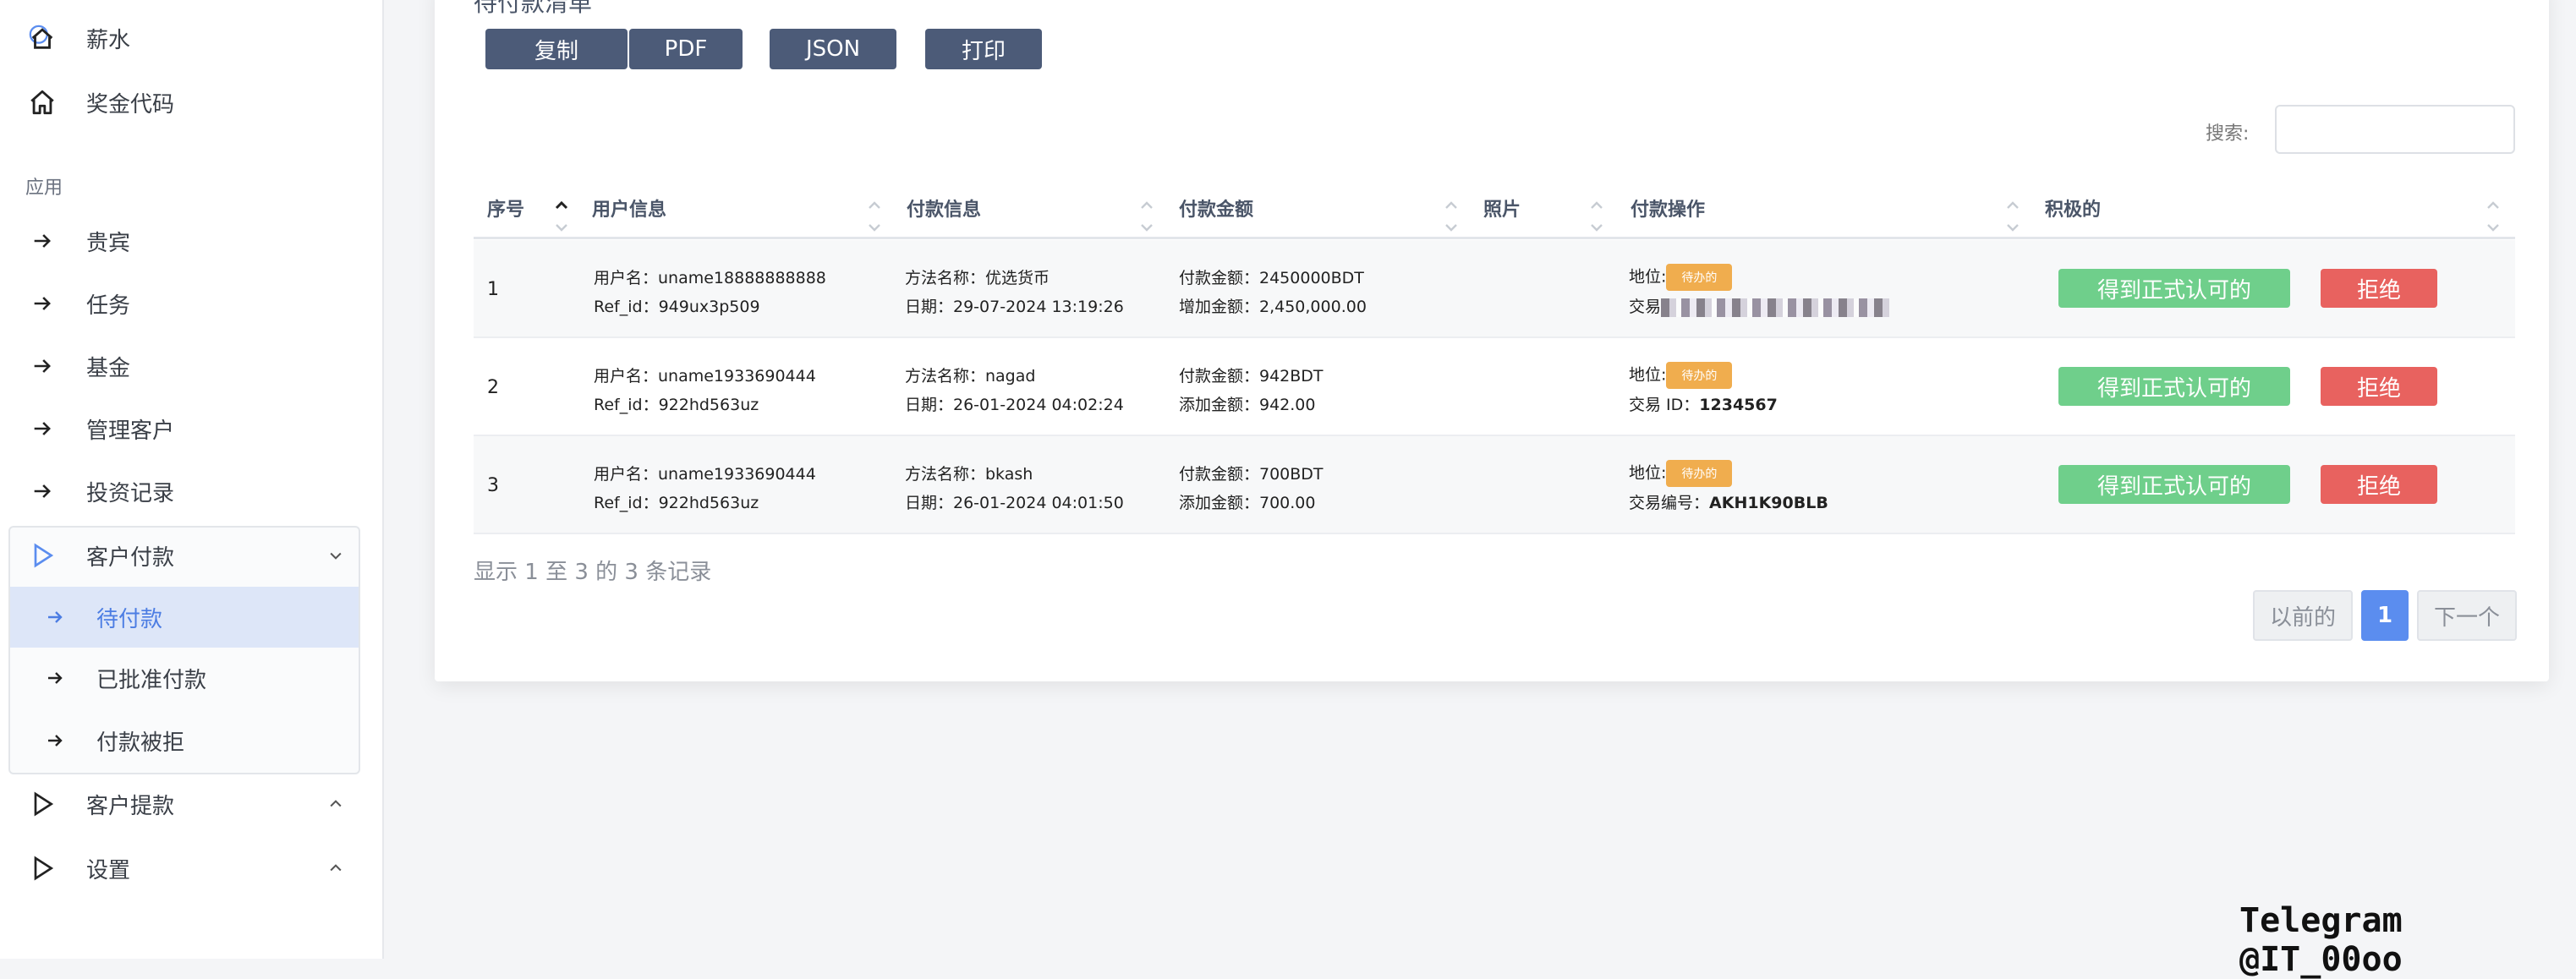  I want to click on sidebar-item-vip: 贵宾, so click(186, 241).